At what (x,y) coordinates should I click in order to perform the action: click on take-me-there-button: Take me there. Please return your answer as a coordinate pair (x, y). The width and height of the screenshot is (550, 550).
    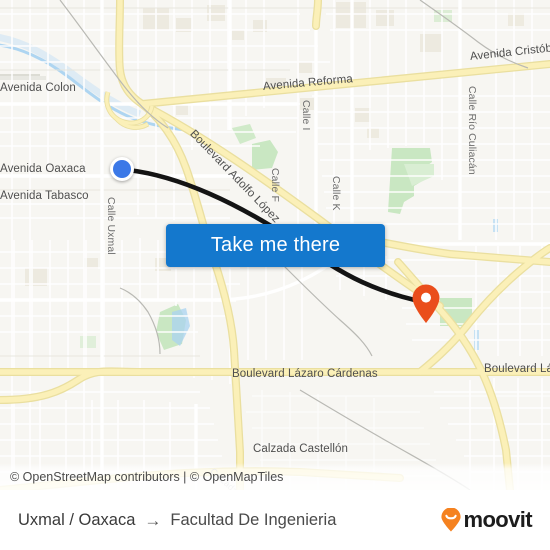
    Looking at the image, I should click on (275, 245).